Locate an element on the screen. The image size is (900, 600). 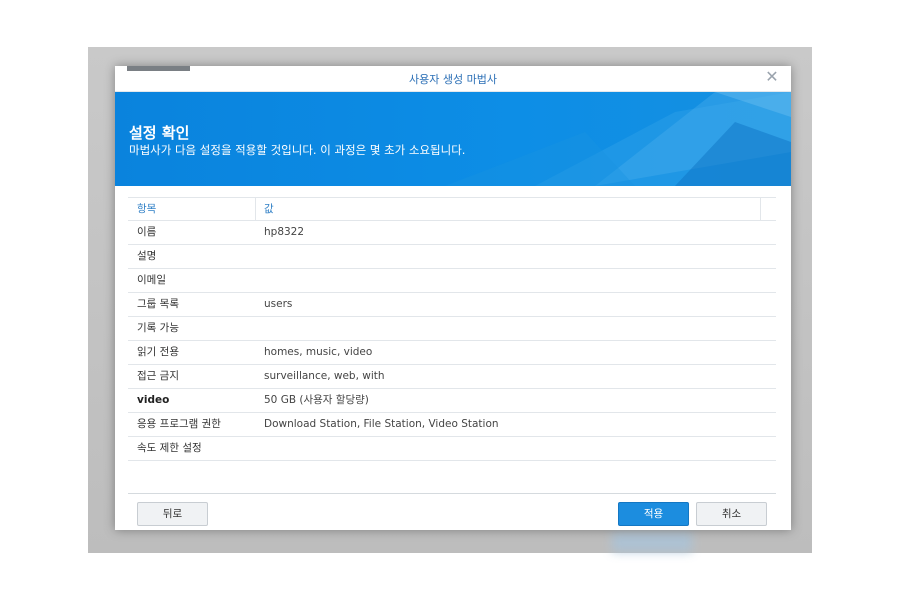
table-row: 읽기 전용 homes, music, video is located at coordinates (452, 353).